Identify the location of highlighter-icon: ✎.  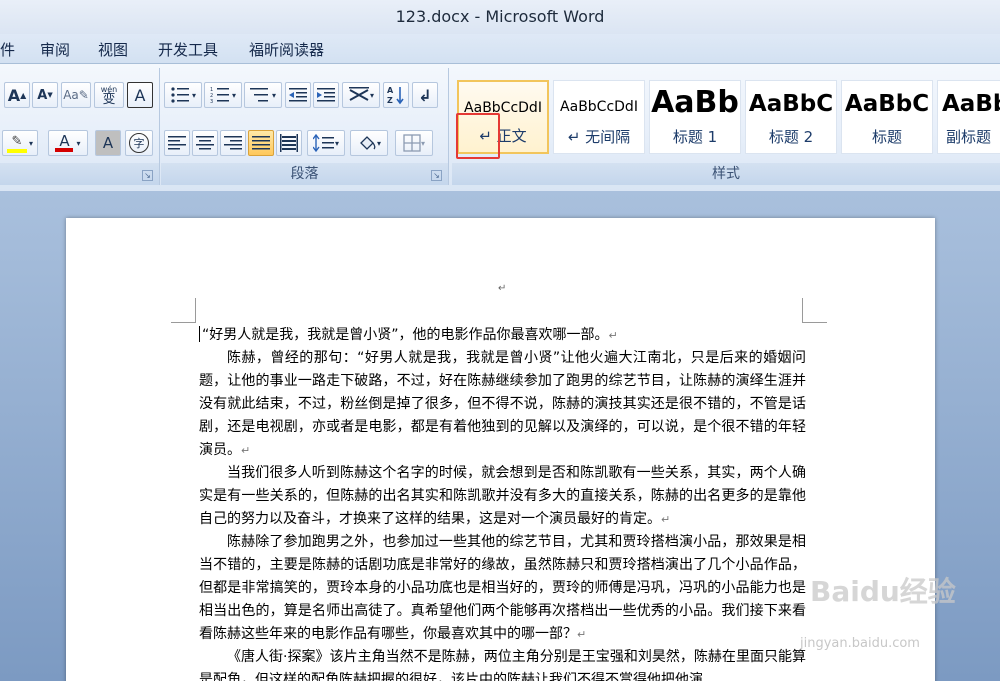
(16, 143).